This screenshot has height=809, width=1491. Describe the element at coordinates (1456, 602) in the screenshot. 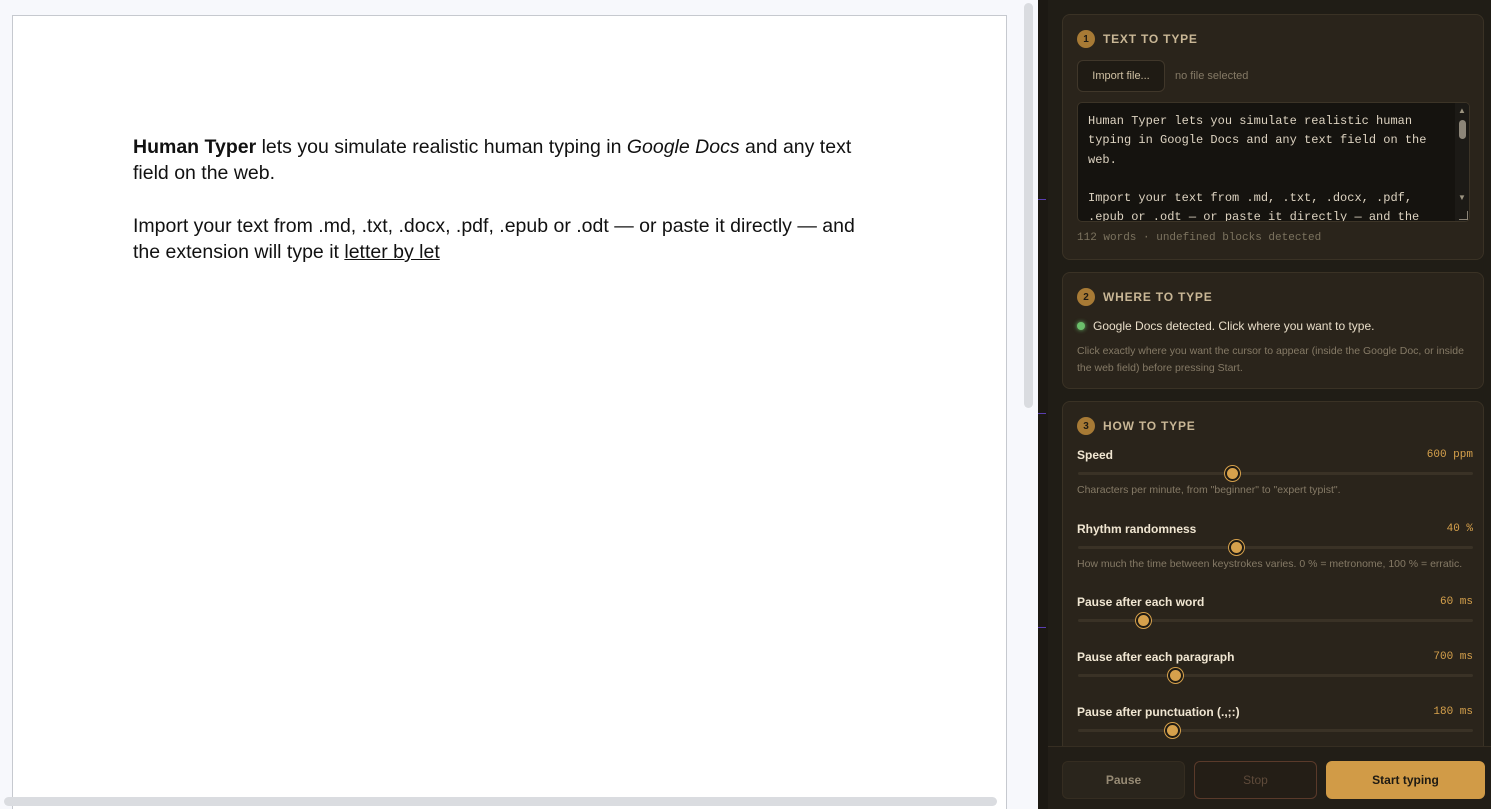

I see `setting-value: 60 ms` at that location.